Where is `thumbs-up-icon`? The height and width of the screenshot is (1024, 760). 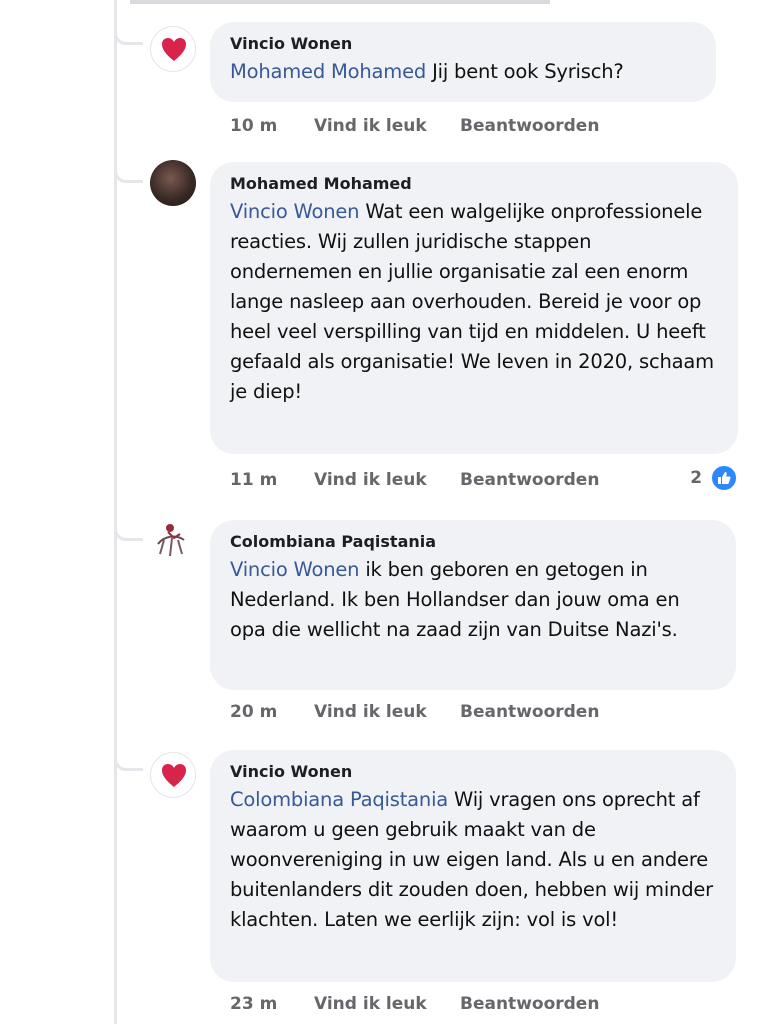
thumbs-up-icon is located at coordinates (724, 478).